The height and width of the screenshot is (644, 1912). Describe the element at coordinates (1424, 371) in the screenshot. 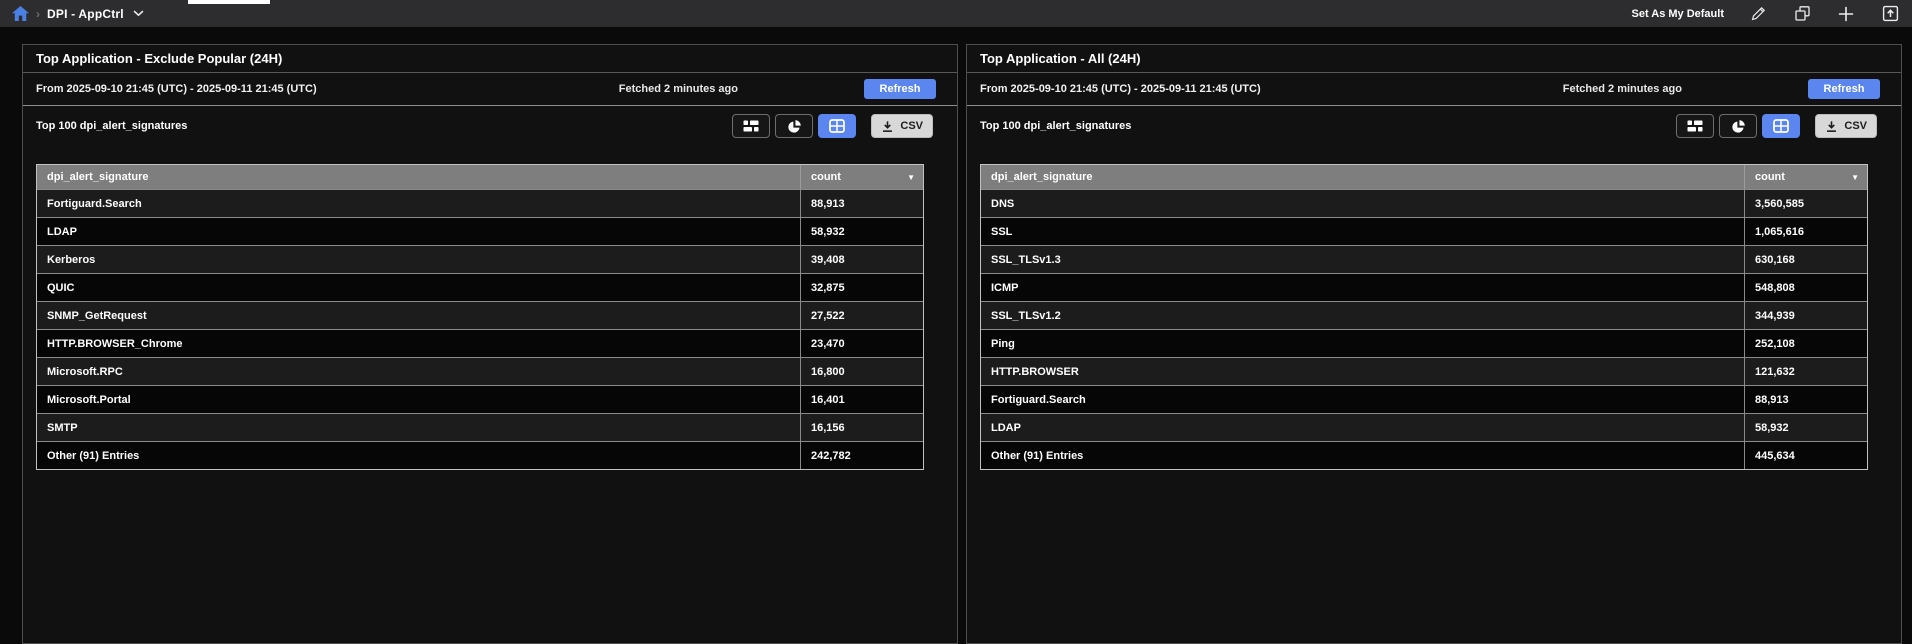

I see `table-row: HTTP.BROWSER 121,632` at that location.